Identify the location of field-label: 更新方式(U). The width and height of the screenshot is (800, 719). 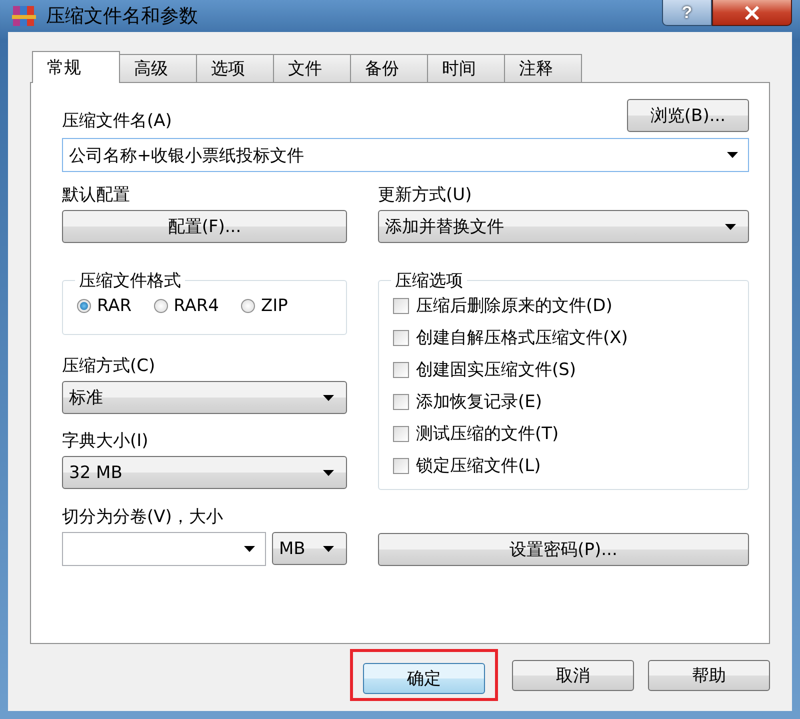
(425, 195).